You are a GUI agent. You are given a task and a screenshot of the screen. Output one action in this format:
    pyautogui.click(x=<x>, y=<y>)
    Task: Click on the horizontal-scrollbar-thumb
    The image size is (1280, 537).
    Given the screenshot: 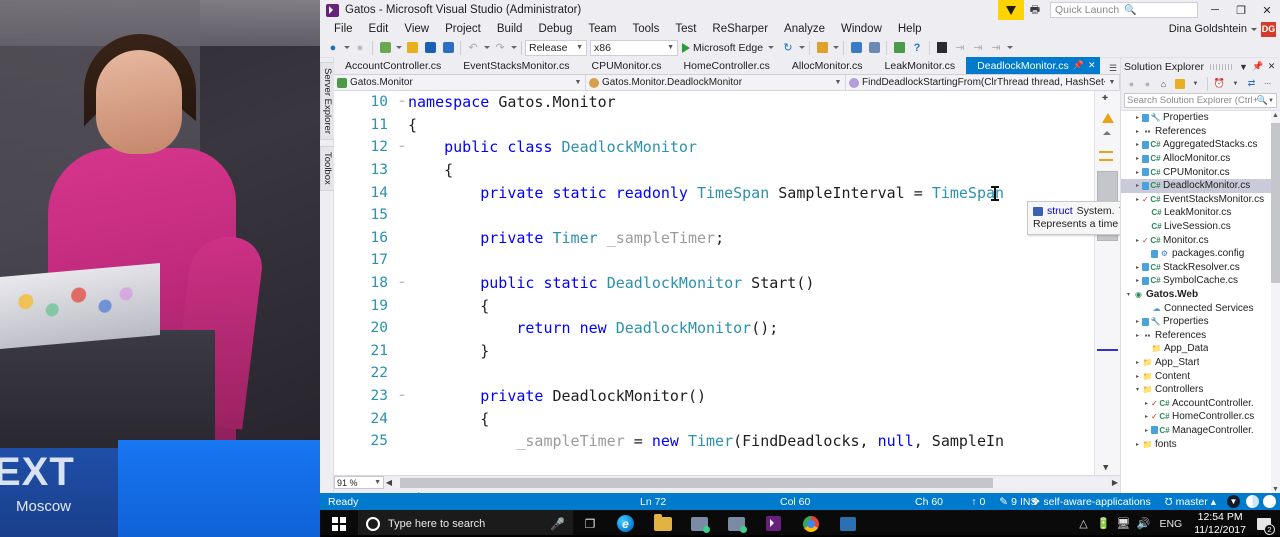 What is the action you would take?
    pyautogui.click(x=696, y=482)
    